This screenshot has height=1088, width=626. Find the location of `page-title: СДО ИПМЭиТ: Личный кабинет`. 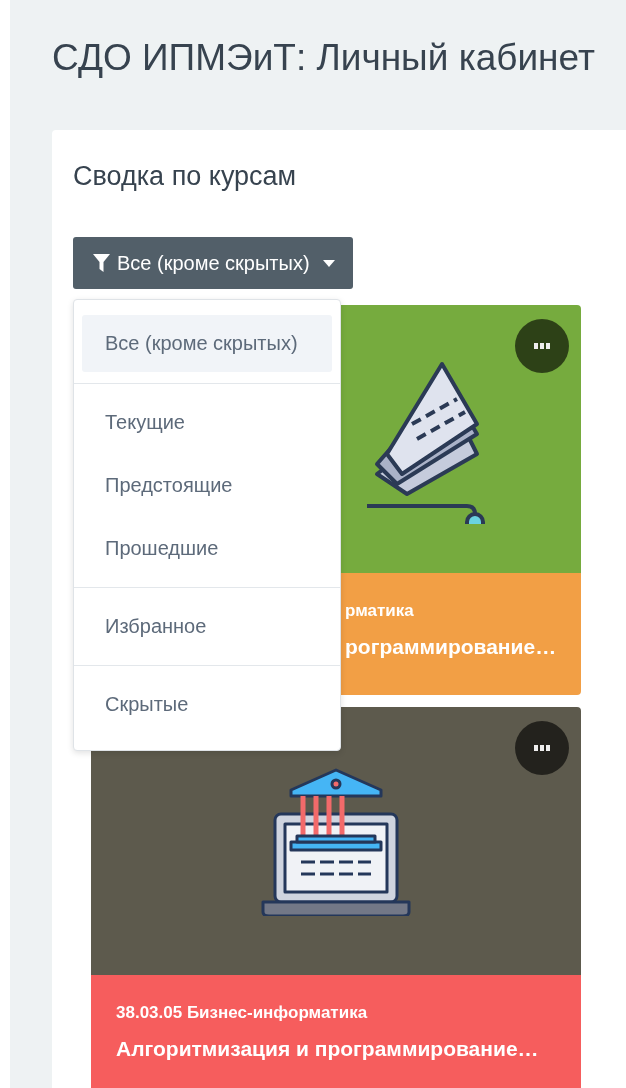

page-title: СДО ИПМЭиТ: Личный кабинет is located at coordinates (323, 58).